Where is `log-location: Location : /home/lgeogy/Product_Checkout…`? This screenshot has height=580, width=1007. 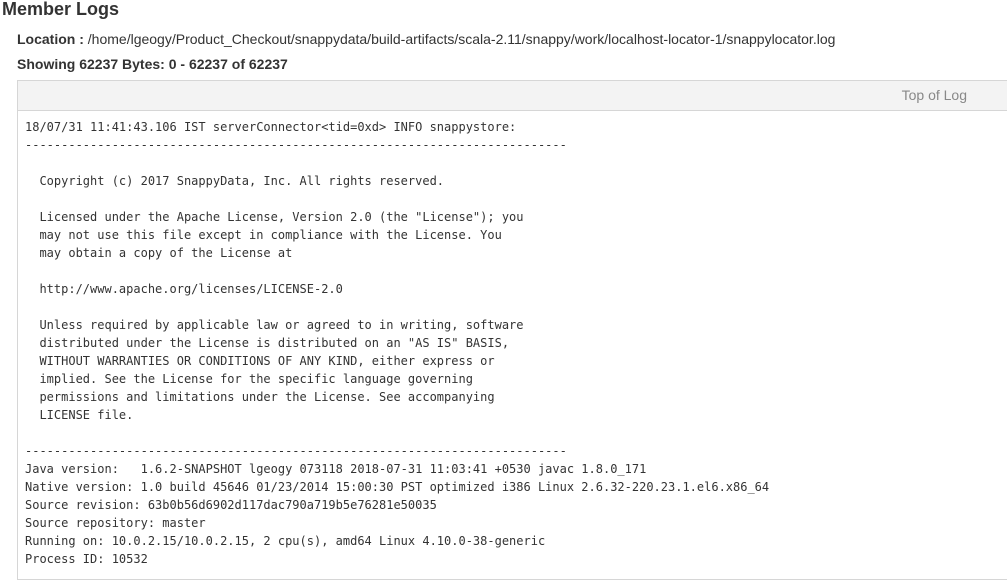 log-location: Location : /home/lgeogy/Product_Checkout… is located at coordinates (426, 39).